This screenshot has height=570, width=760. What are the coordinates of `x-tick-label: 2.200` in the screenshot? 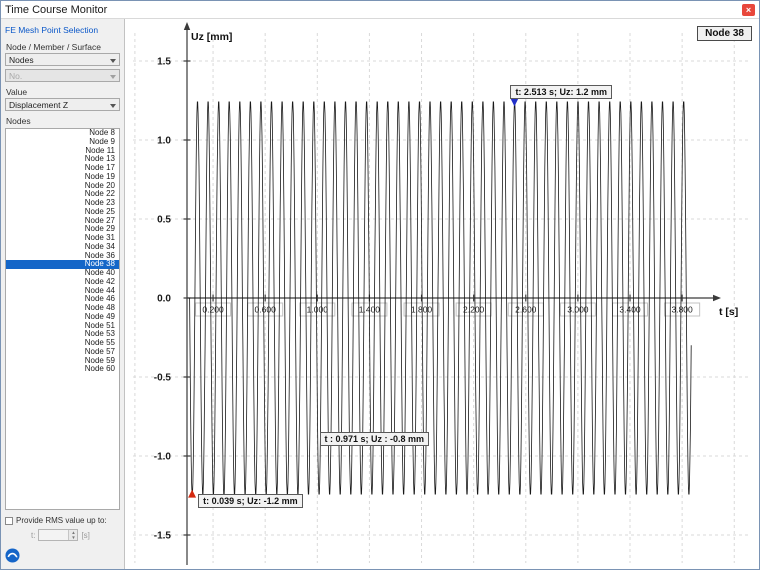 It's located at (474, 310).